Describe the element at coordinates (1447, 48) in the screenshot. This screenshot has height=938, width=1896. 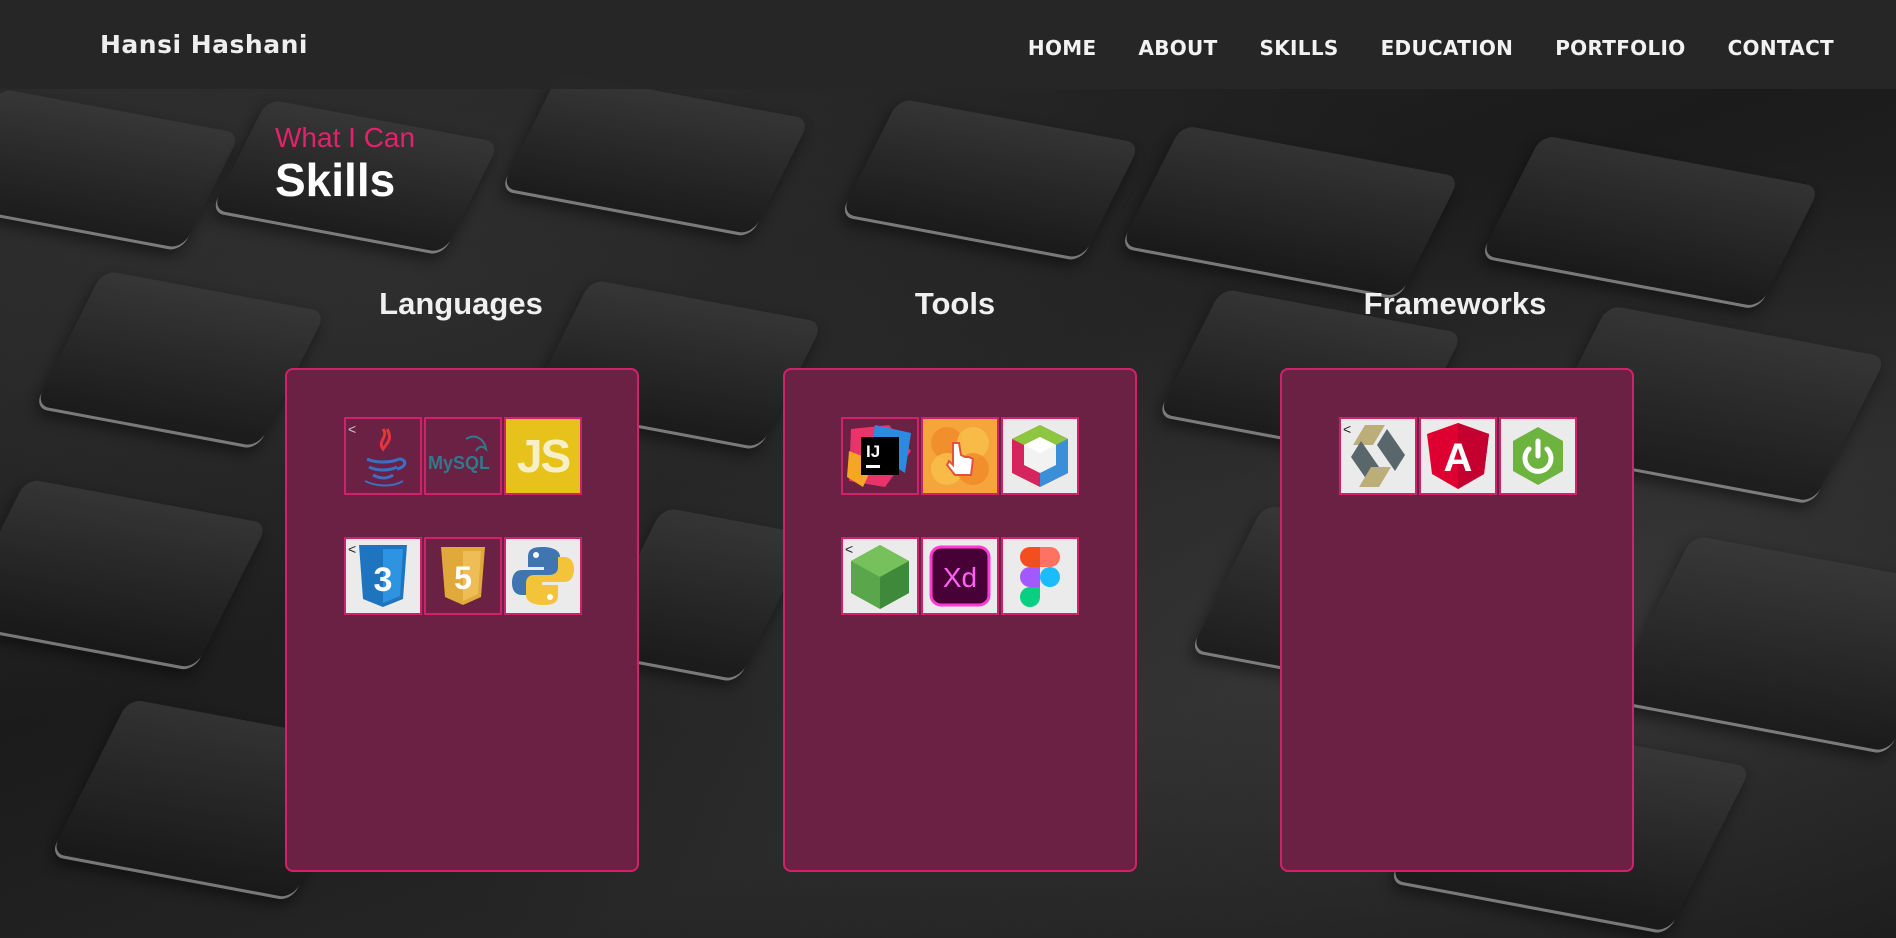
I see `nav-education: EDUCATION` at that location.